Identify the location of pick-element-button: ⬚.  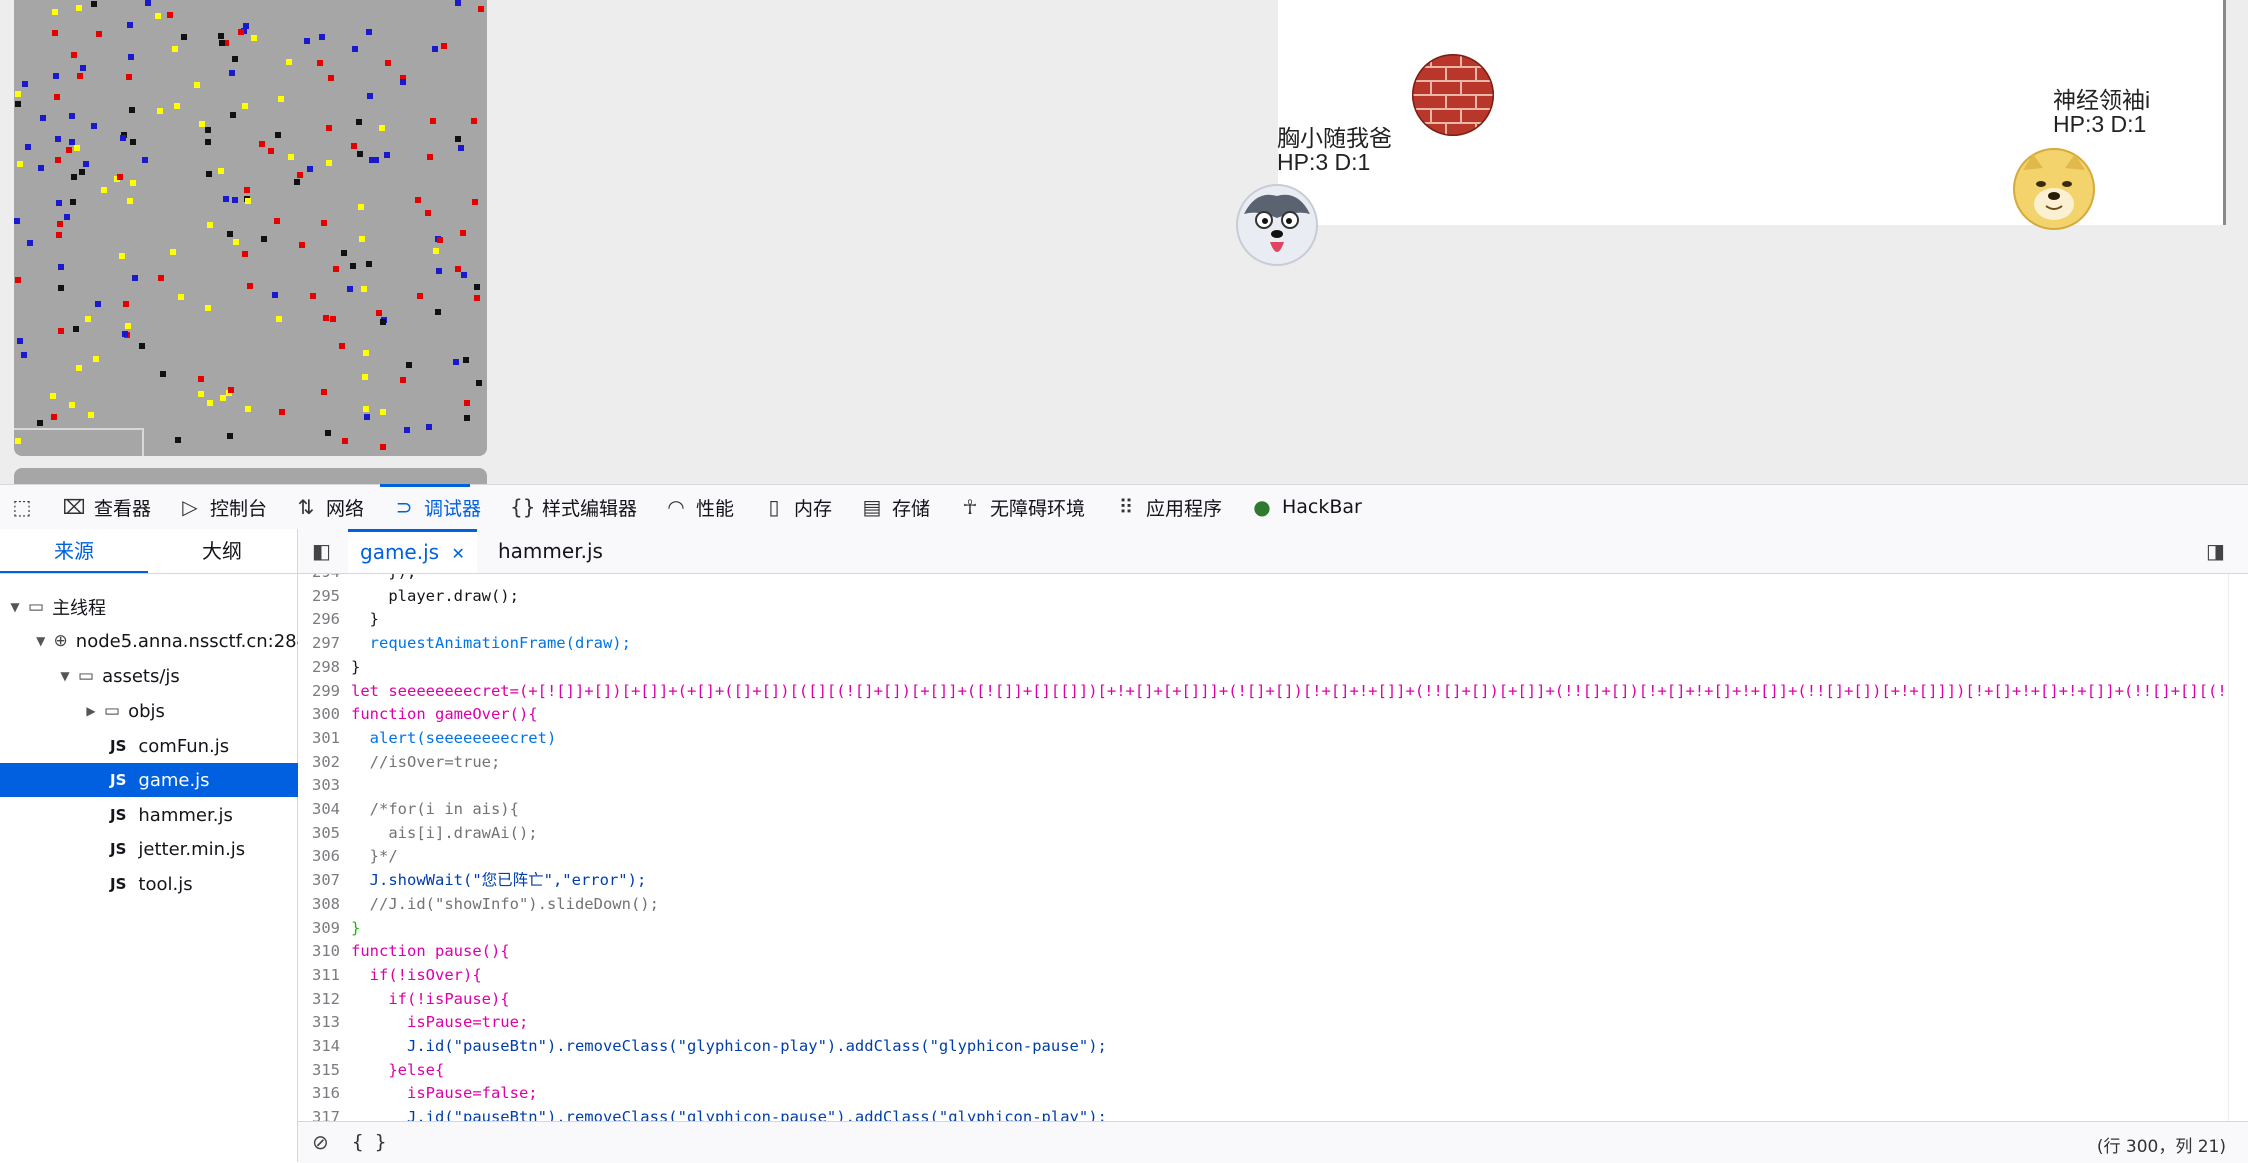
(28, 507).